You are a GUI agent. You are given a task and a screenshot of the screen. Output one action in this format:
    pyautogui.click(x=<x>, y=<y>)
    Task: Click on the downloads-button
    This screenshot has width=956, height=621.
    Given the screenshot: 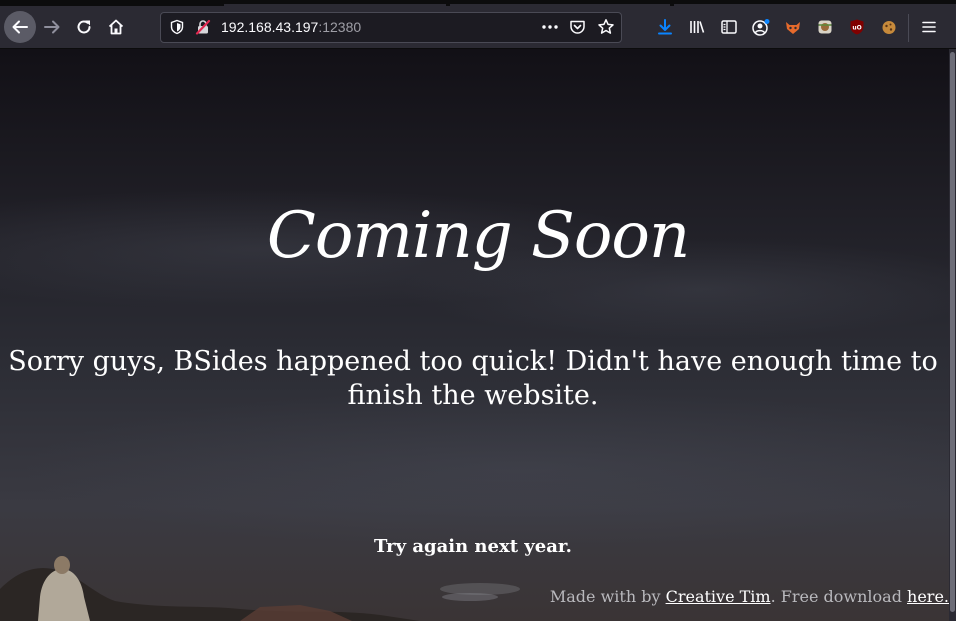 What is the action you would take?
    pyautogui.click(x=665, y=27)
    